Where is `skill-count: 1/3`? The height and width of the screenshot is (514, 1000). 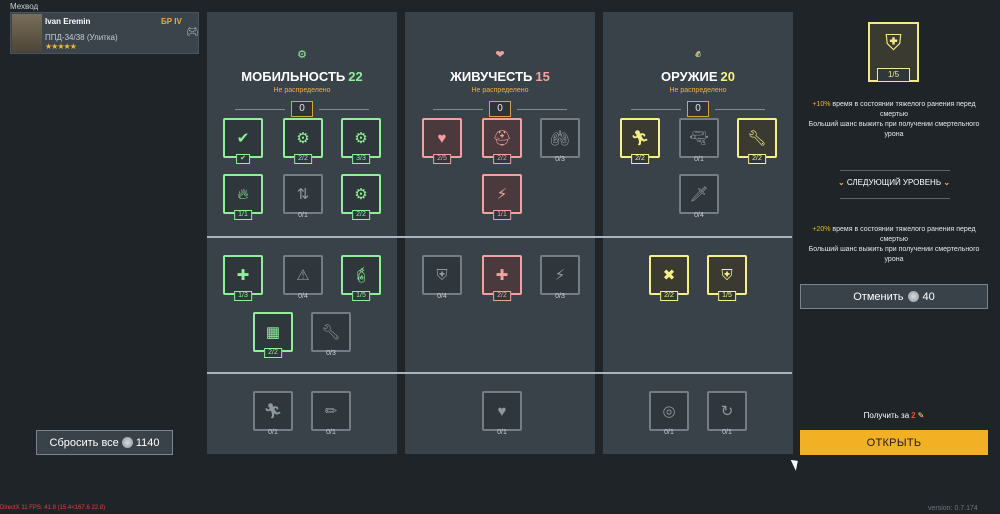
skill-count: 1/3 is located at coordinates (243, 296).